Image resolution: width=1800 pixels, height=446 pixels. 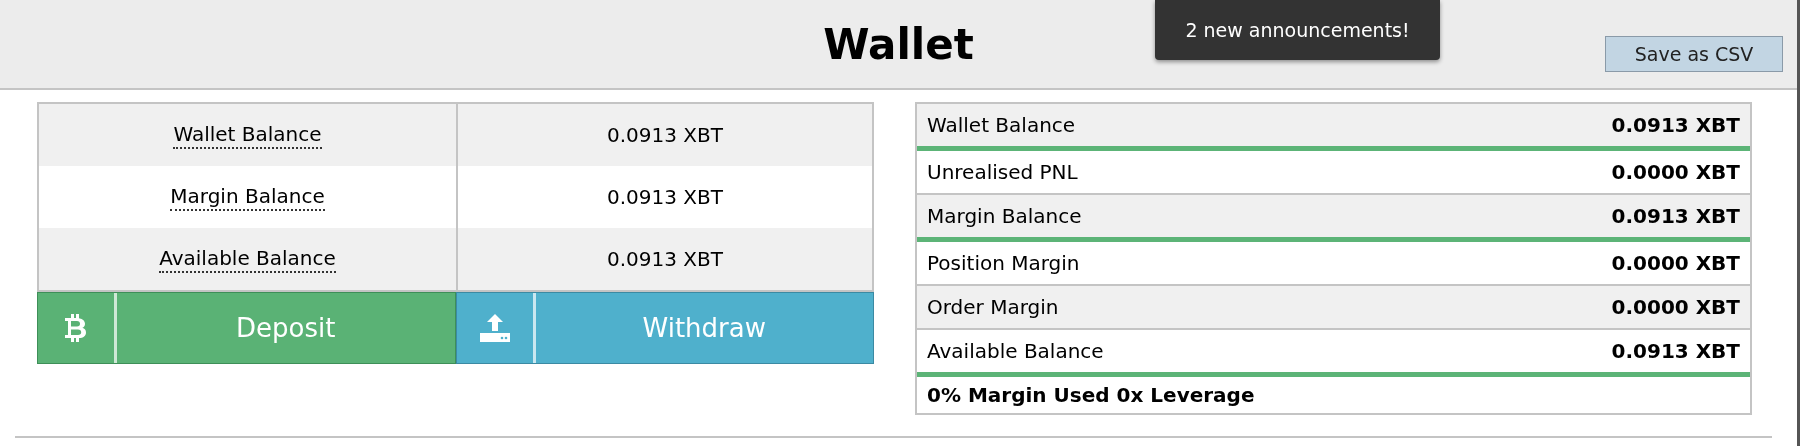 I want to click on balance-label: Wallet Balance, so click(x=247, y=135).